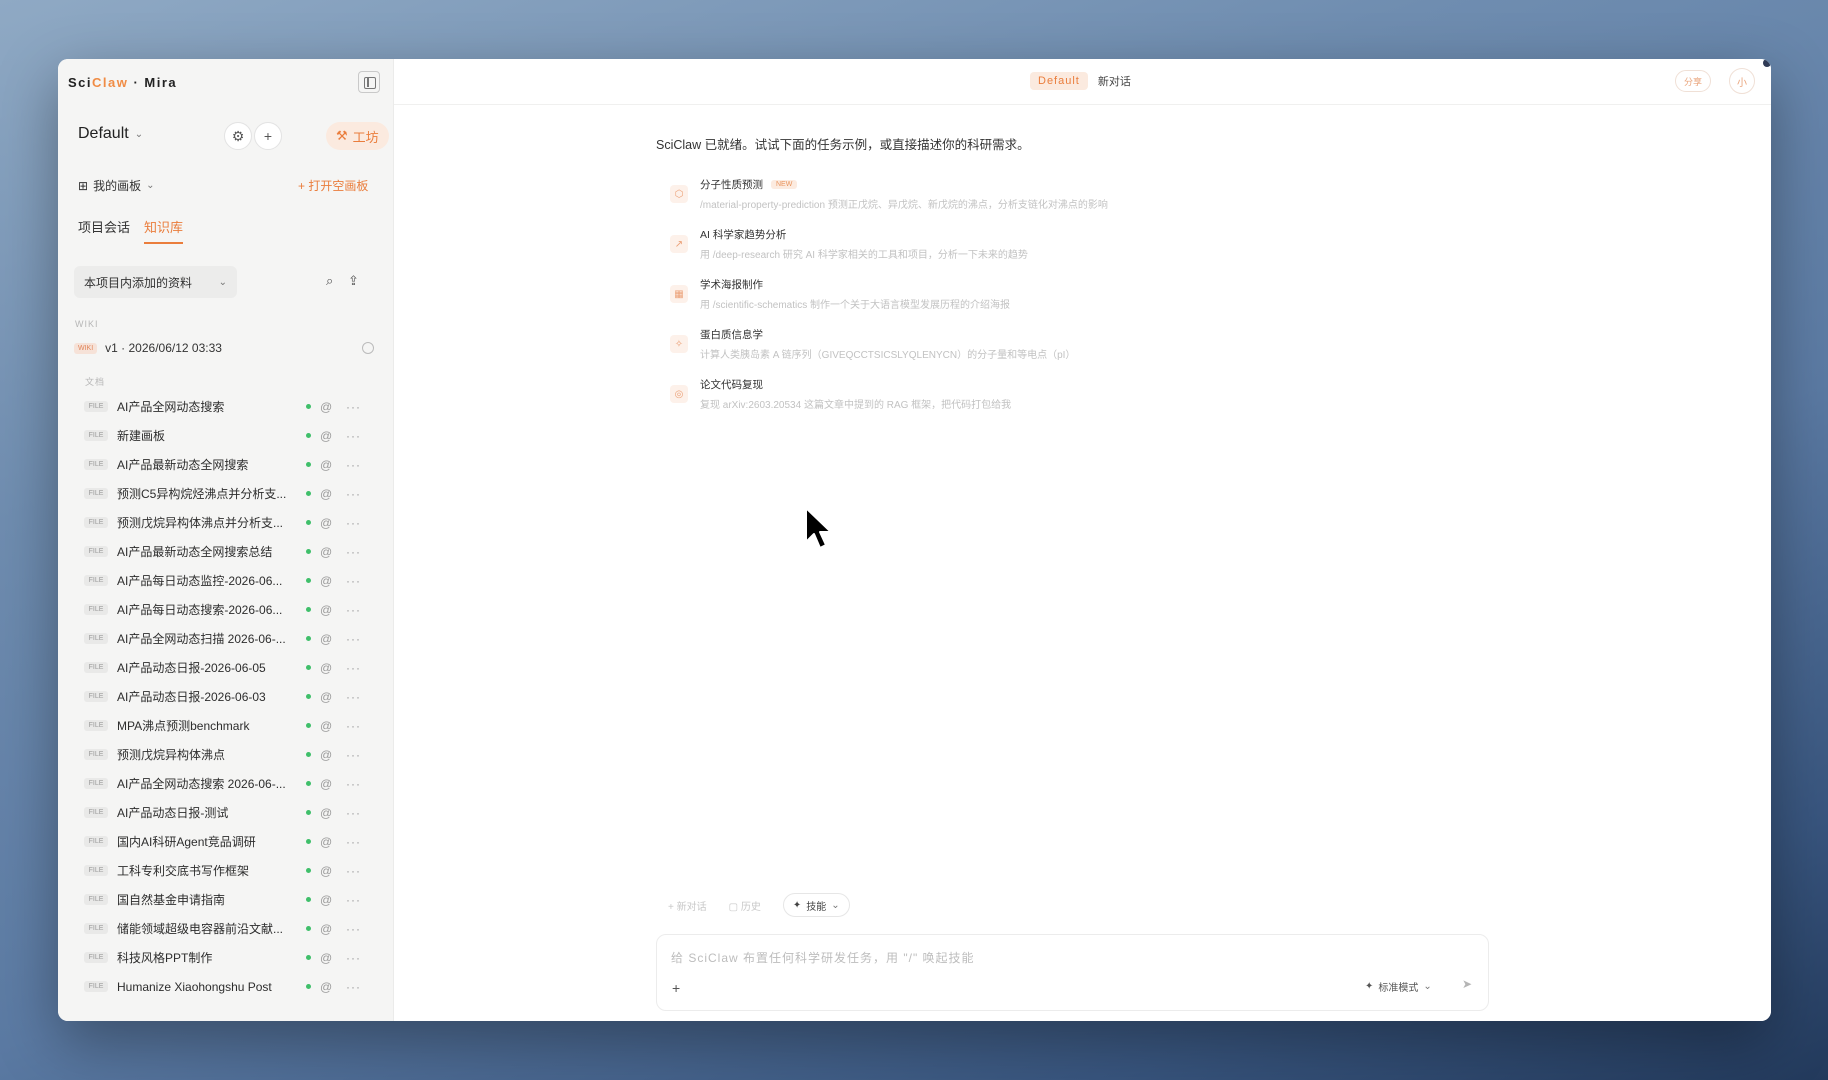 This screenshot has height=1080, width=1828. I want to click on file-row: FILE 预测戊烷异构体沸点 @ ···, so click(234, 754).